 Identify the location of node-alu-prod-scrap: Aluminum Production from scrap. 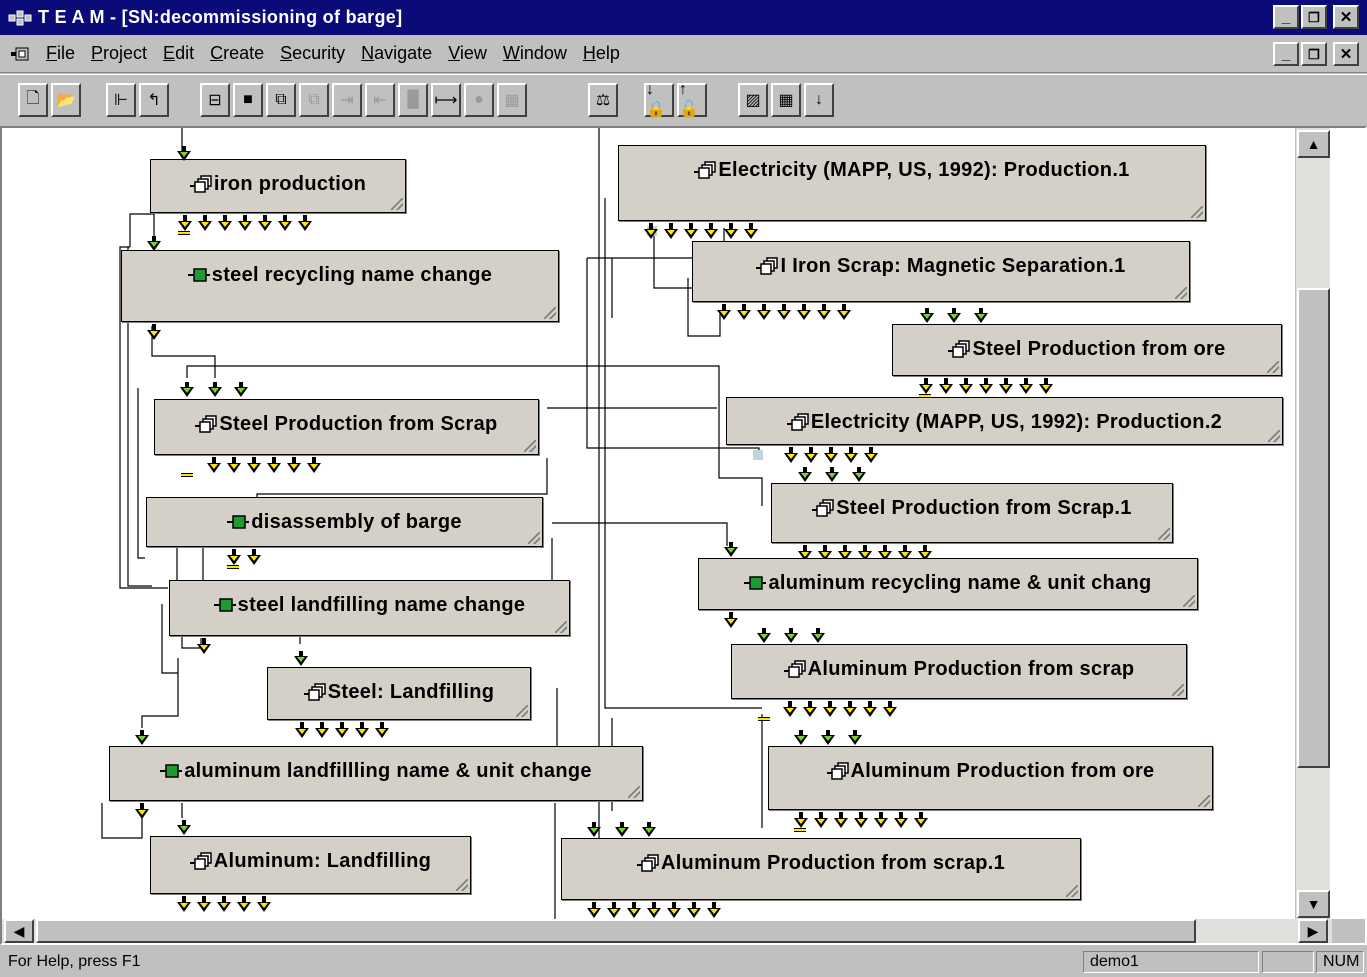
(959, 671).